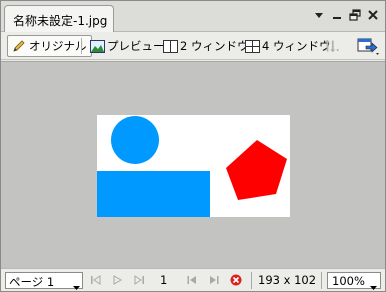  Describe the element at coordinates (153, 194) in the screenshot. I see `blue-rectangle` at that location.